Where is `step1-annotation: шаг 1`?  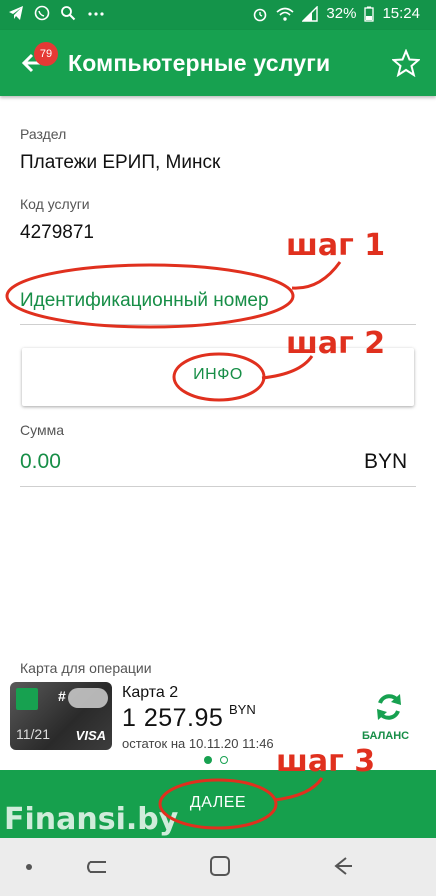 step1-annotation: шаг 1 is located at coordinates (336, 245).